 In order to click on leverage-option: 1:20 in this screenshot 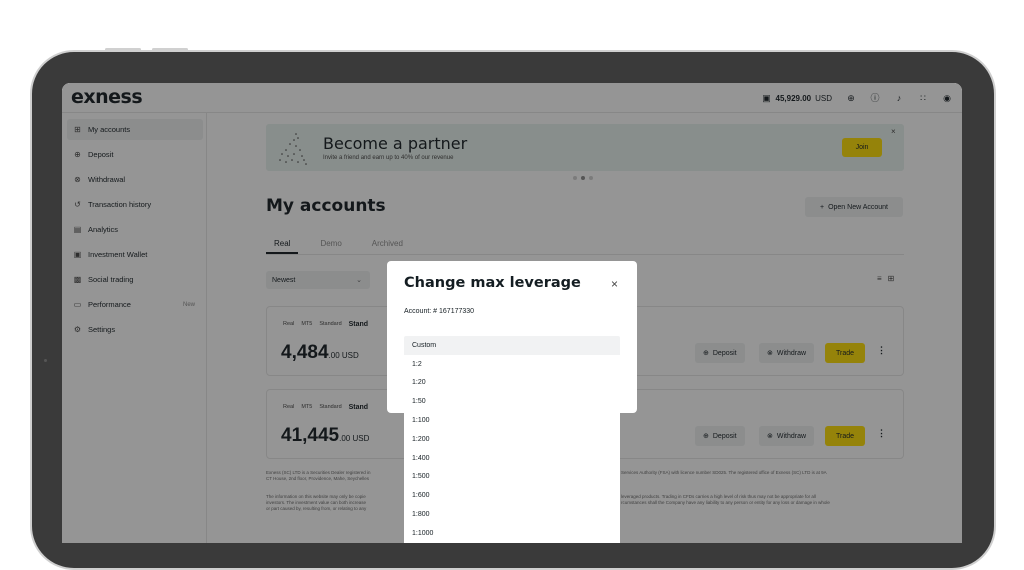, I will do `click(512, 383)`.